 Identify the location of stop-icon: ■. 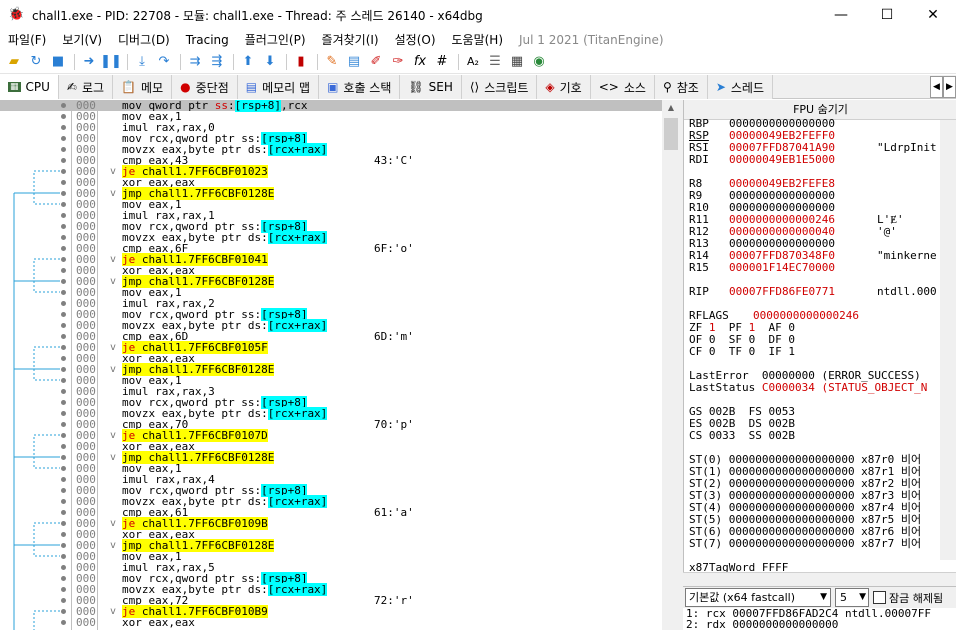
(58, 62).